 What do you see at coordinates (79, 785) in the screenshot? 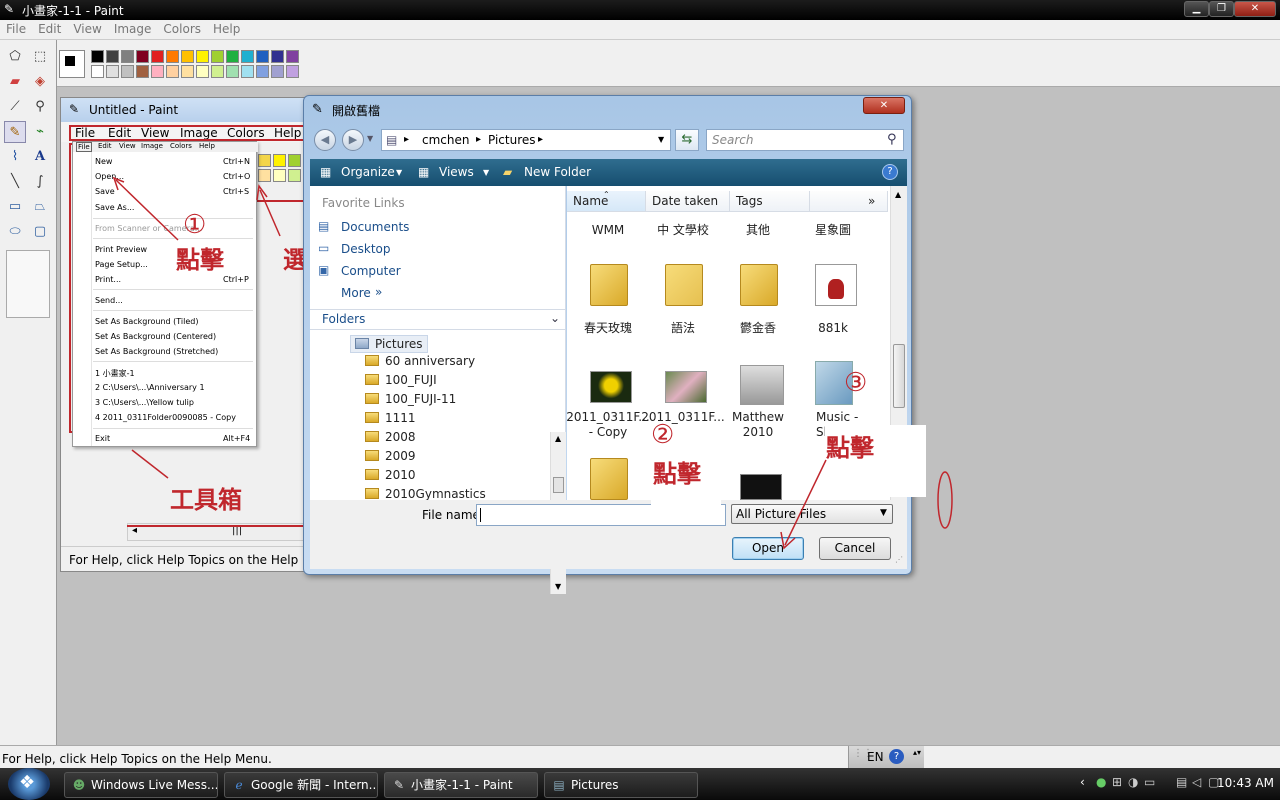
I see `messenger-icon: ☻` at bounding box center [79, 785].